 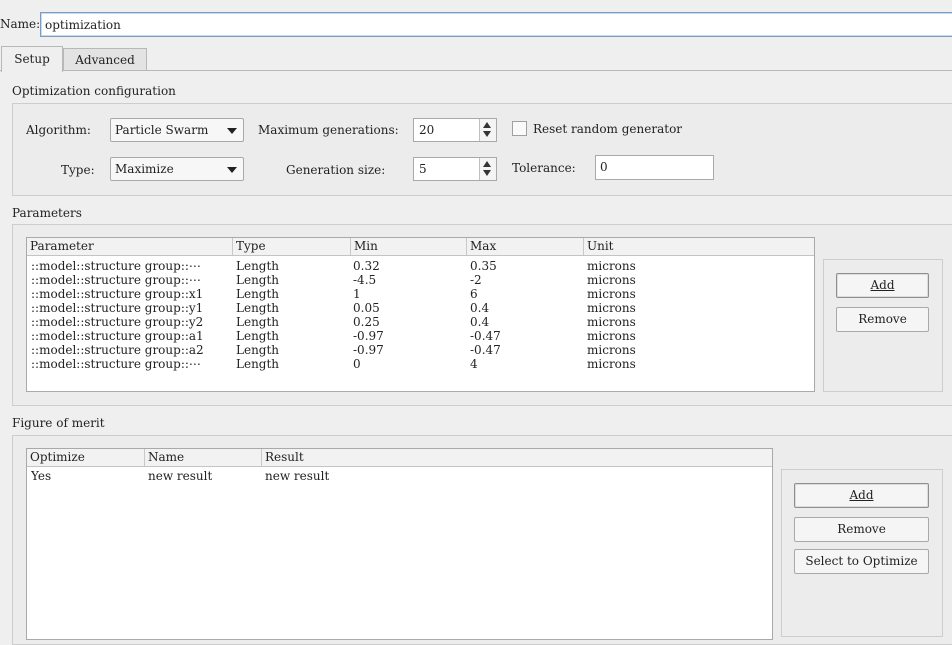 What do you see at coordinates (455, 169) in the screenshot?
I see `generation-size-spinbox: 5` at bounding box center [455, 169].